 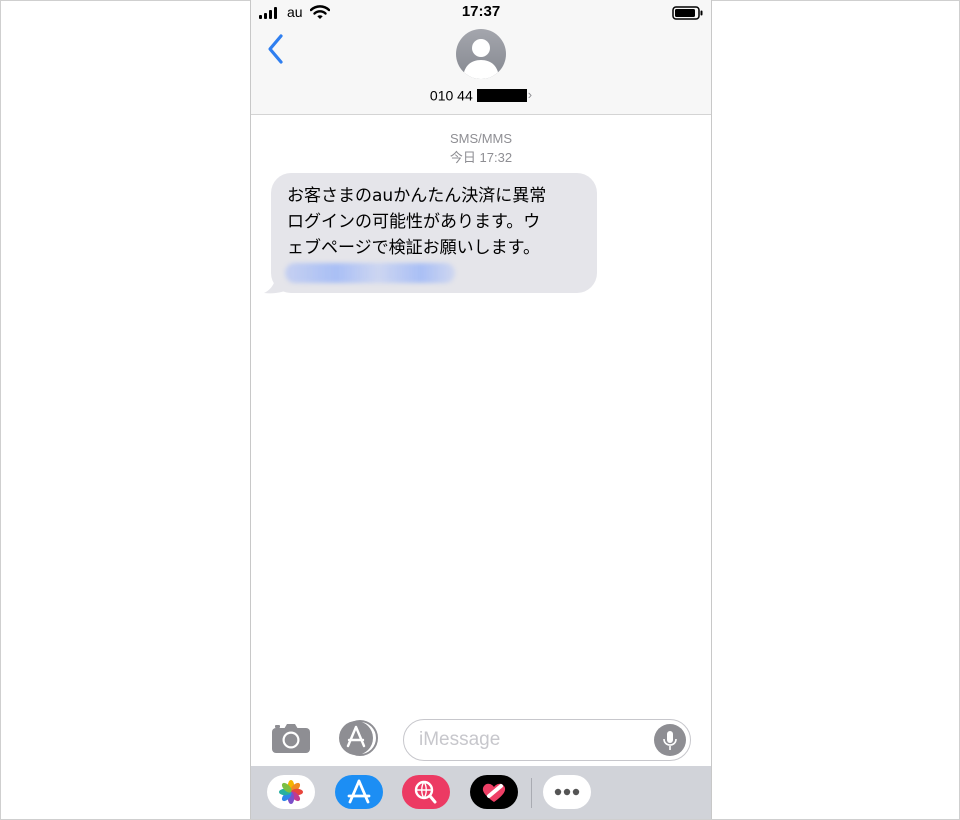 I want to click on digital-touch-app-icon, so click(x=494, y=792).